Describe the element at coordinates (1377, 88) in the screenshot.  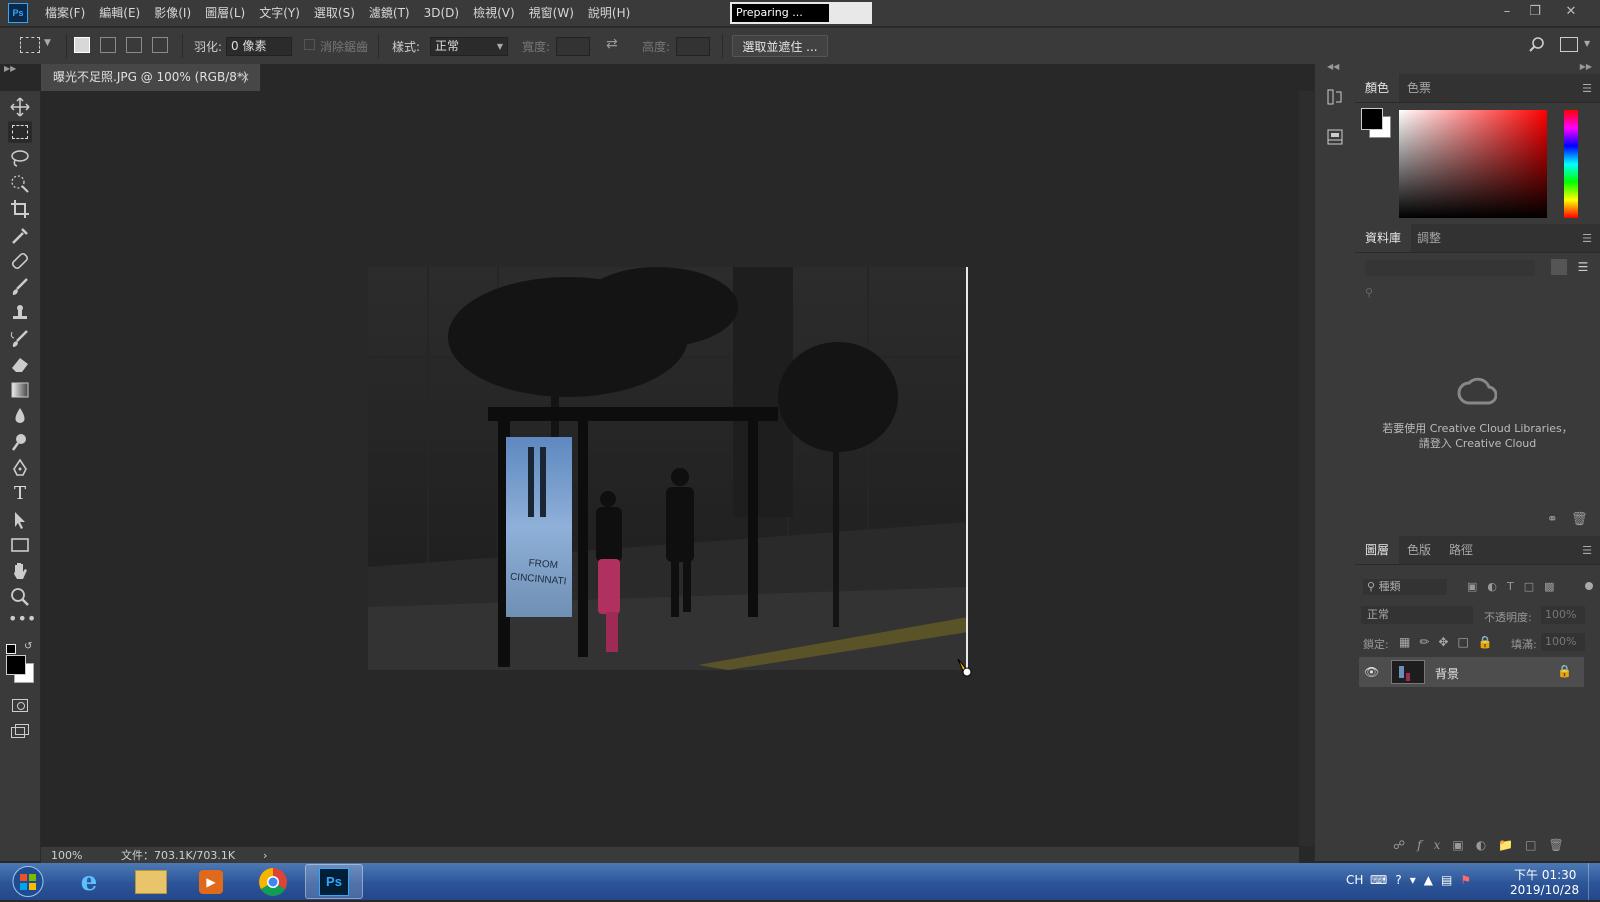
I see `tab-color: 顏色` at that location.